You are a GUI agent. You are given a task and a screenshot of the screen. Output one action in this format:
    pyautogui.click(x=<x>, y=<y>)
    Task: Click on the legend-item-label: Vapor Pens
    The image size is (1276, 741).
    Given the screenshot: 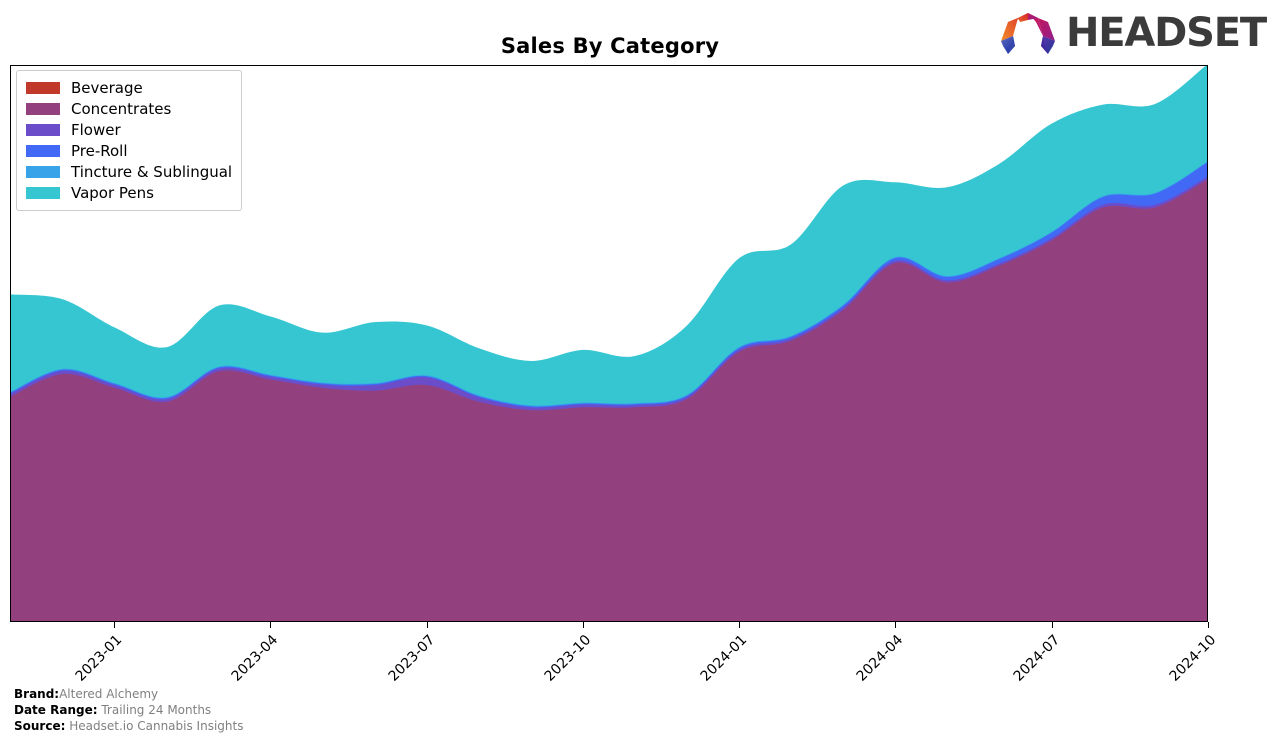 What is the action you would take?
    pyautogui.click(x=112, y=192)
    